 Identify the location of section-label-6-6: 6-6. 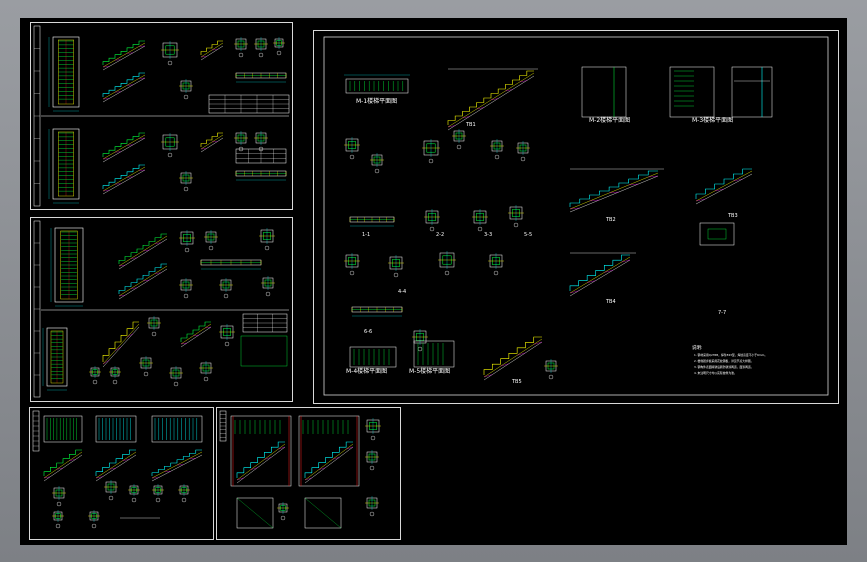
(368, 332).